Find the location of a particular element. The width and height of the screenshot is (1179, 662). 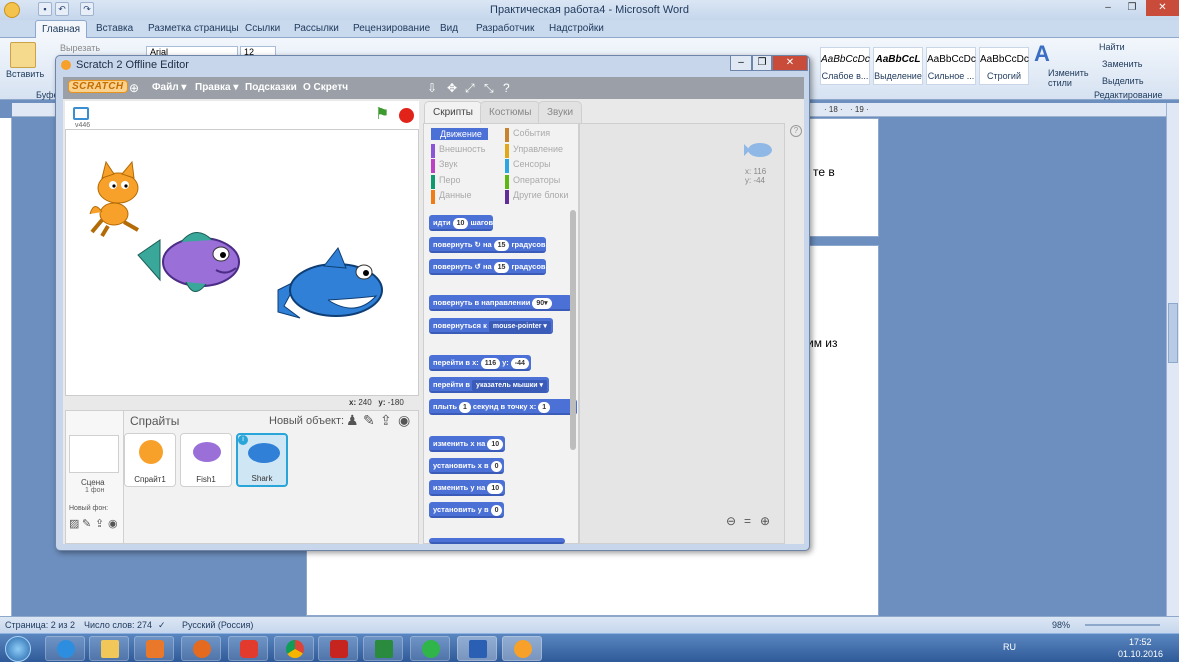

sprite-thumb-cat: Спрайт1 is located at coordinates (150, 460).